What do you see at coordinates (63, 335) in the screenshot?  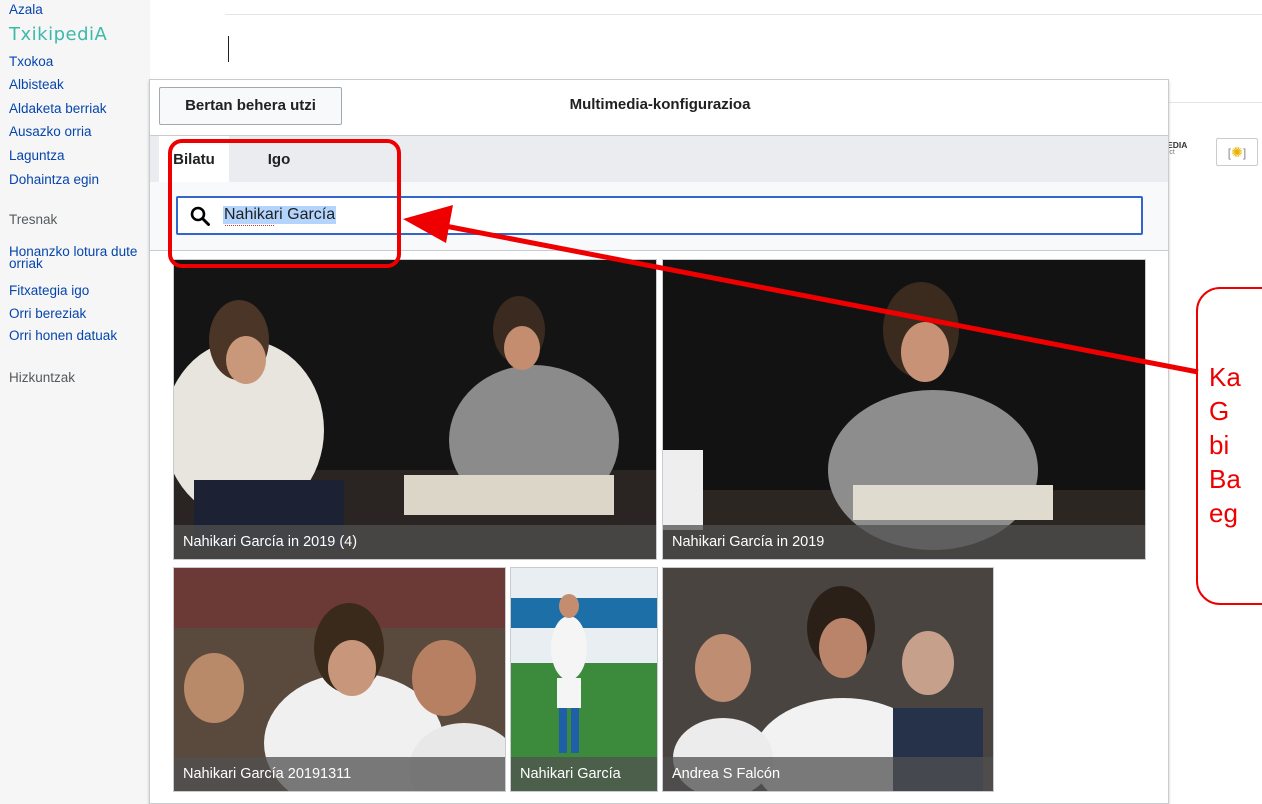 I see `sidebar-item-orri-honen-datuak: Orri honen datuak` at bounding box center [63, 335].